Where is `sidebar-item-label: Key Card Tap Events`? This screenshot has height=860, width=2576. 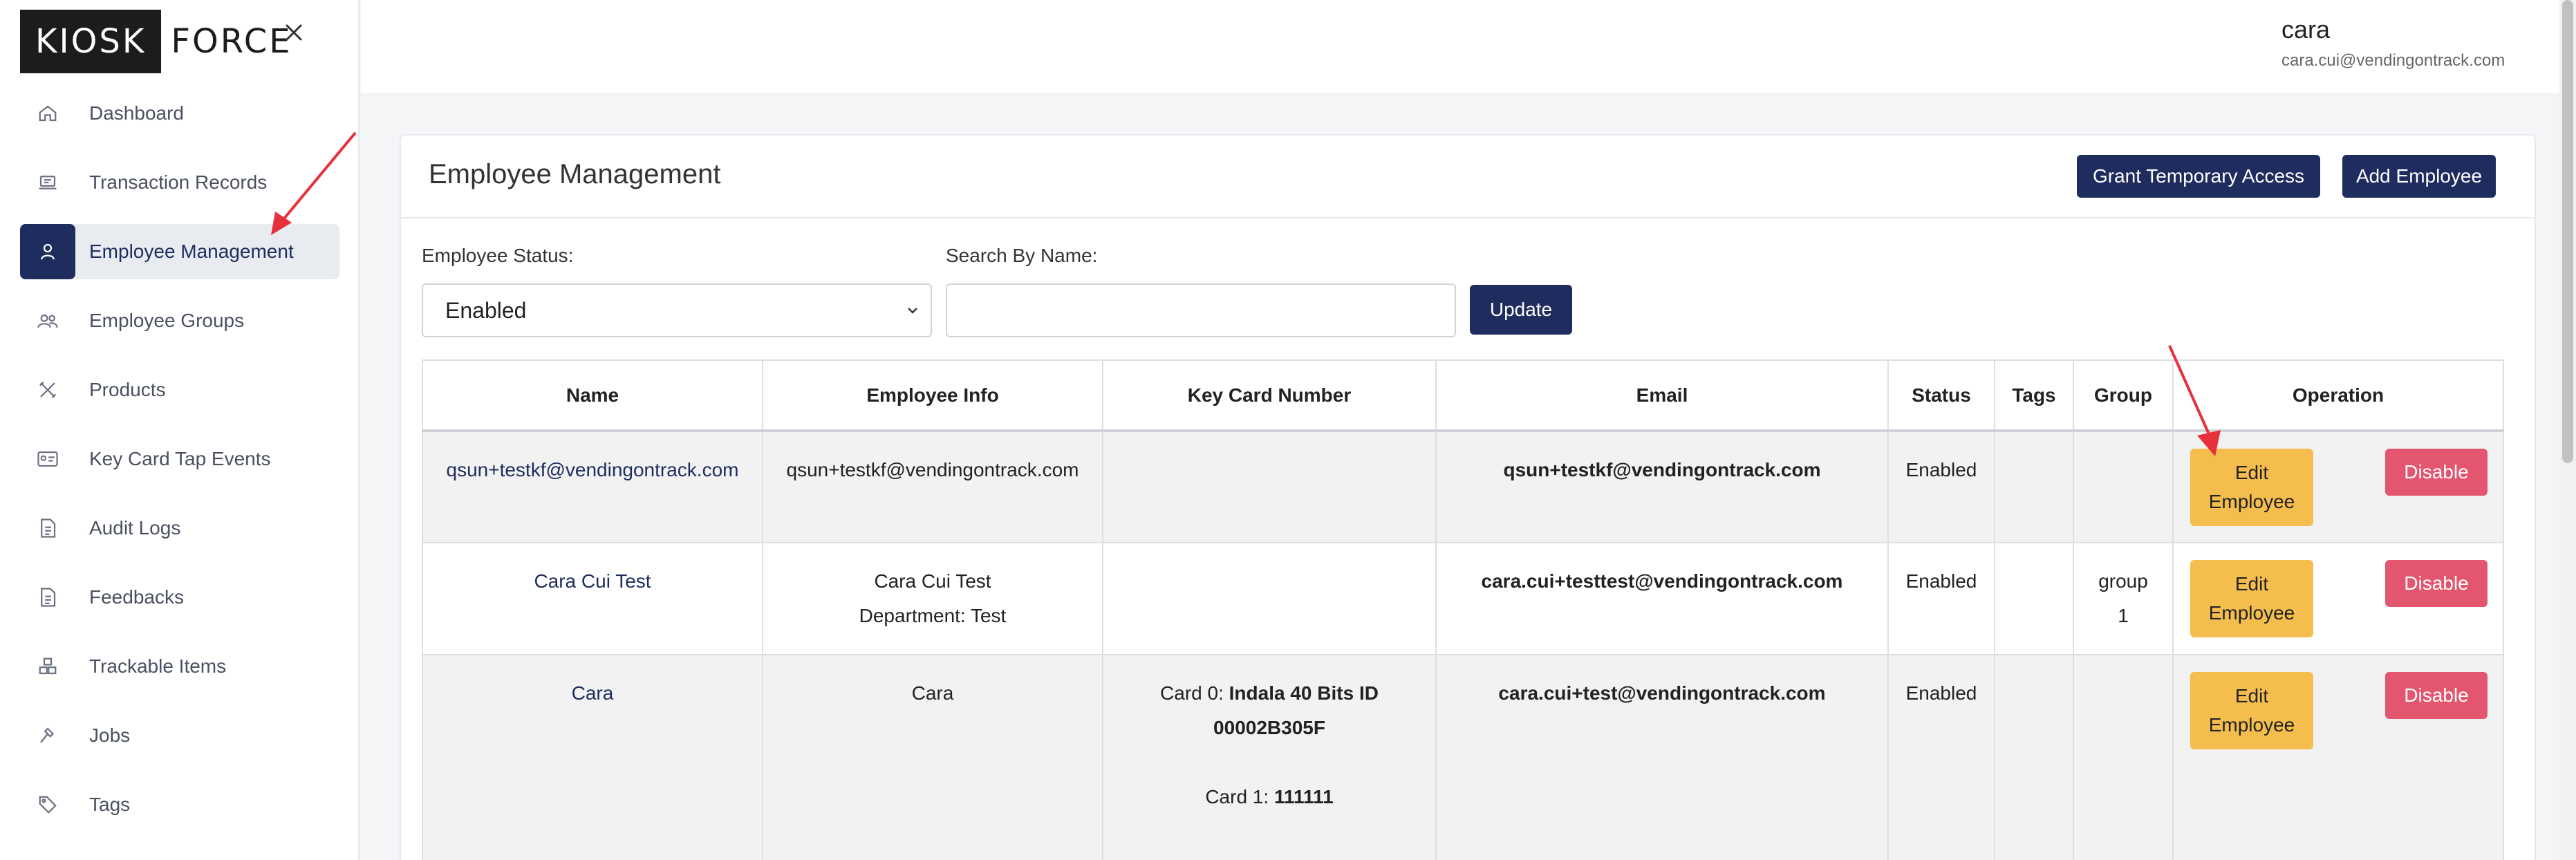
sidebar-item-label: Key Card Tap Events is located at coordinates (180, 458).